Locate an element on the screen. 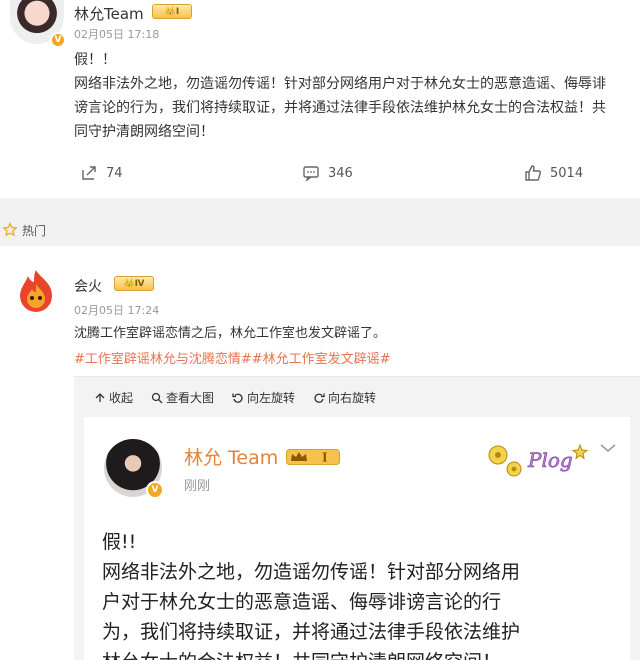 The image size is (640, 660). chevron-down-icon is located at coordinates (608, 448).